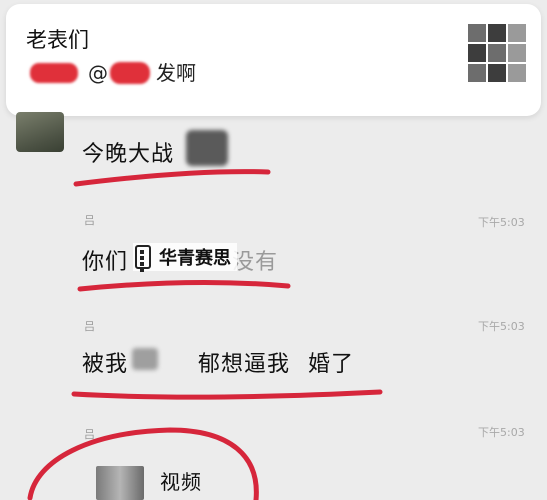  What do you see at coordinates (120, 483) in the screenshot?
I see `video-thumbnail` at bounding box center [120, 483].